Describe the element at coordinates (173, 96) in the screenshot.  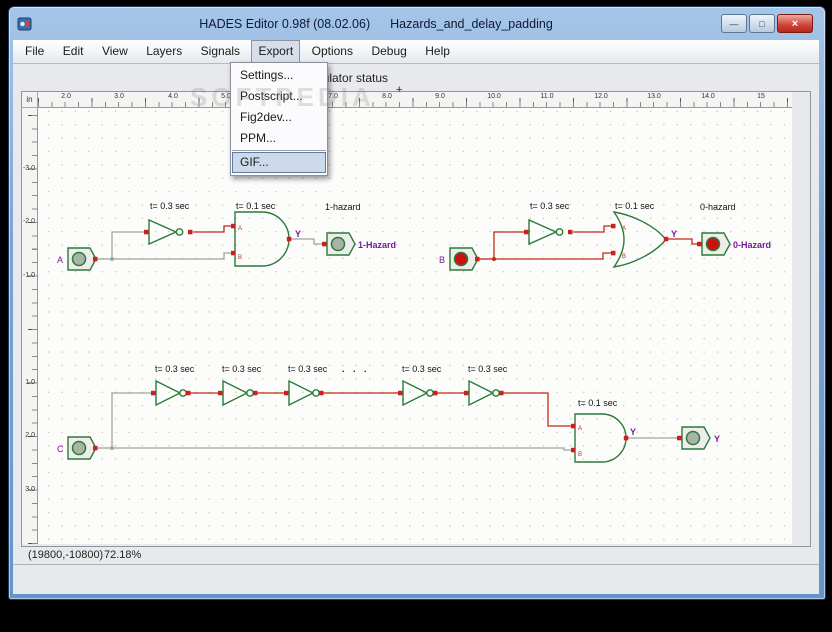
I see `ruler-label: 4.0` at that location.